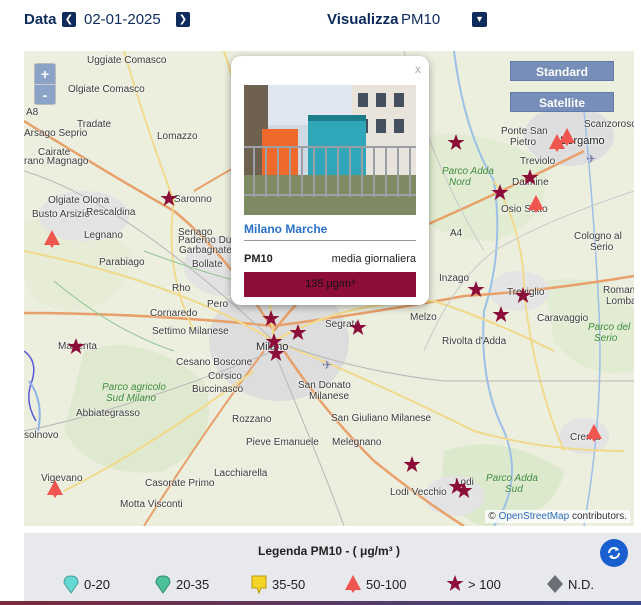 This screenshot has width=641, height=605. What do you see at coordinates (523, 142) in the screenshot?
I see `place-label: Pietro` at bounding box center [523, 142].